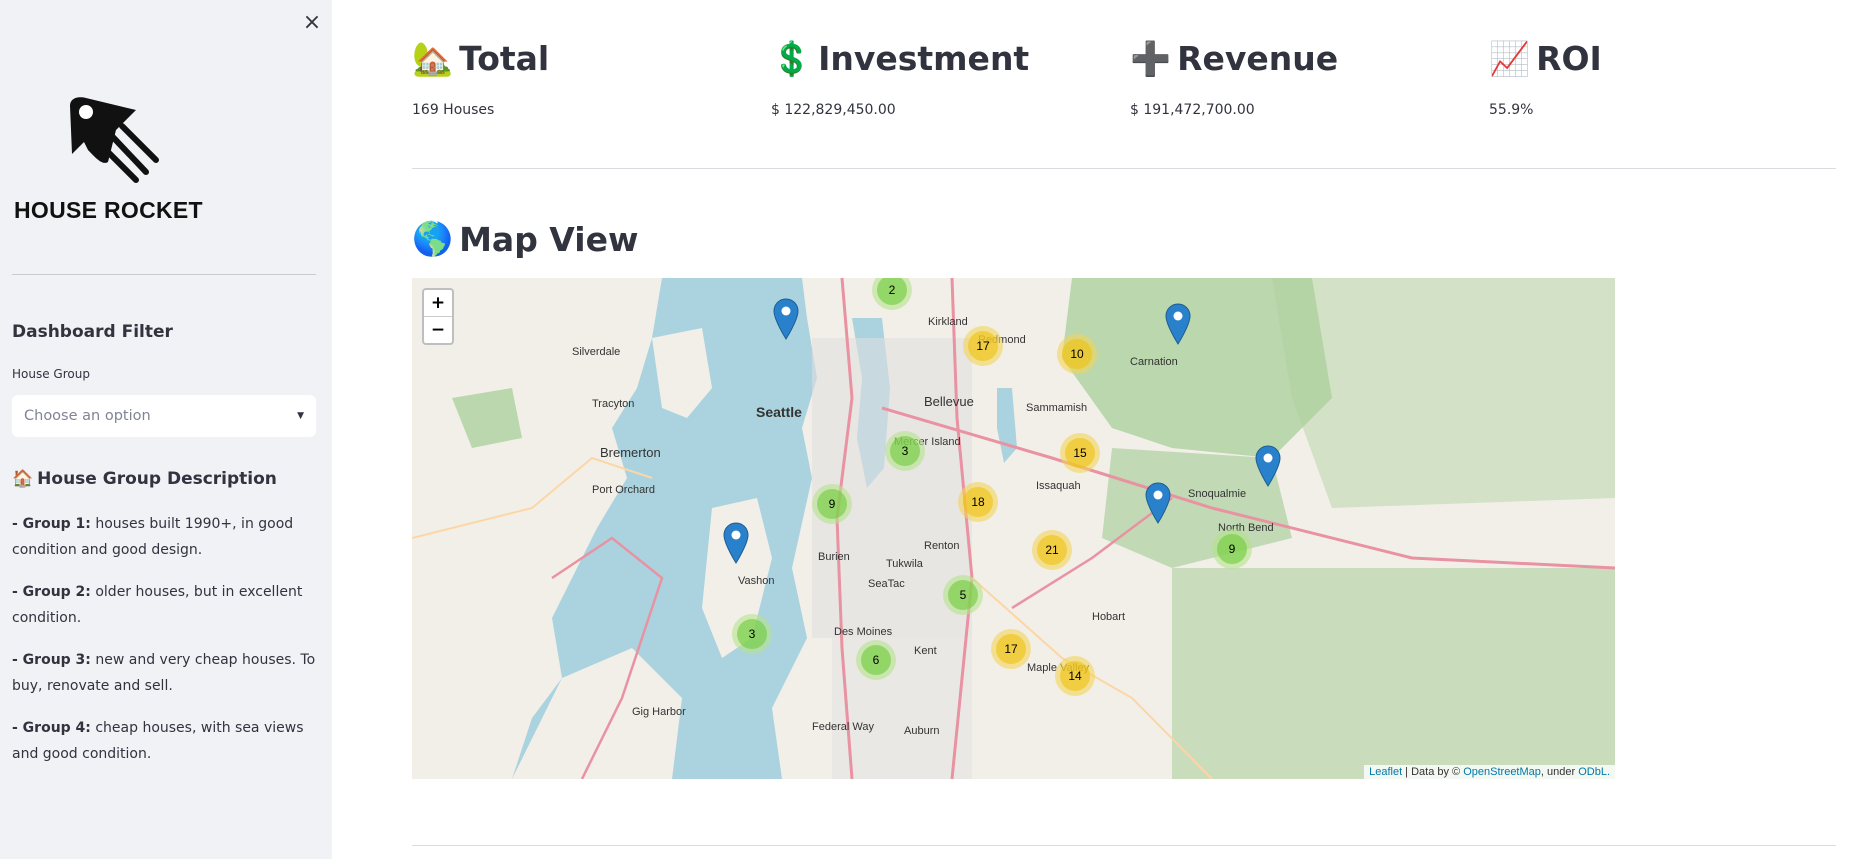  I want to click on divider-bottom, so click(1124, 845).